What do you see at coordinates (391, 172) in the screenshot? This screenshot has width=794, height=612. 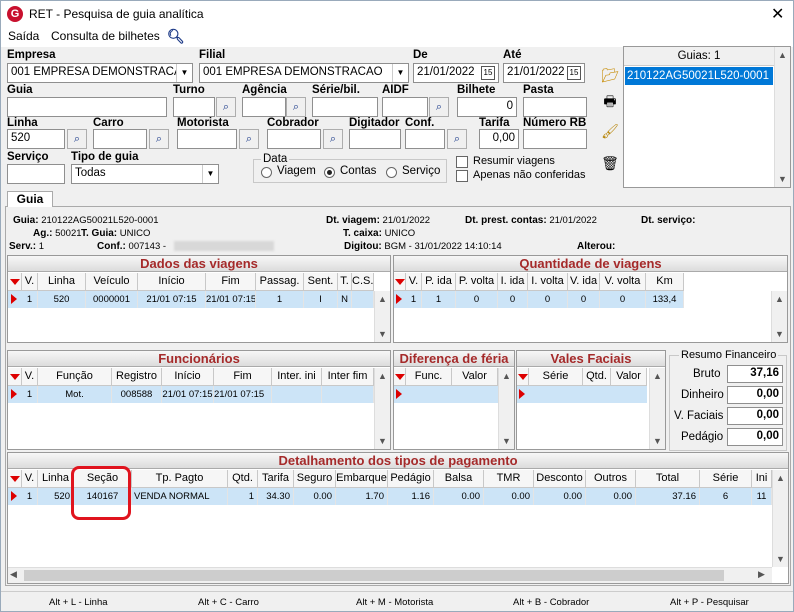 I see `radio-servico` at bounding box center [391, 172].